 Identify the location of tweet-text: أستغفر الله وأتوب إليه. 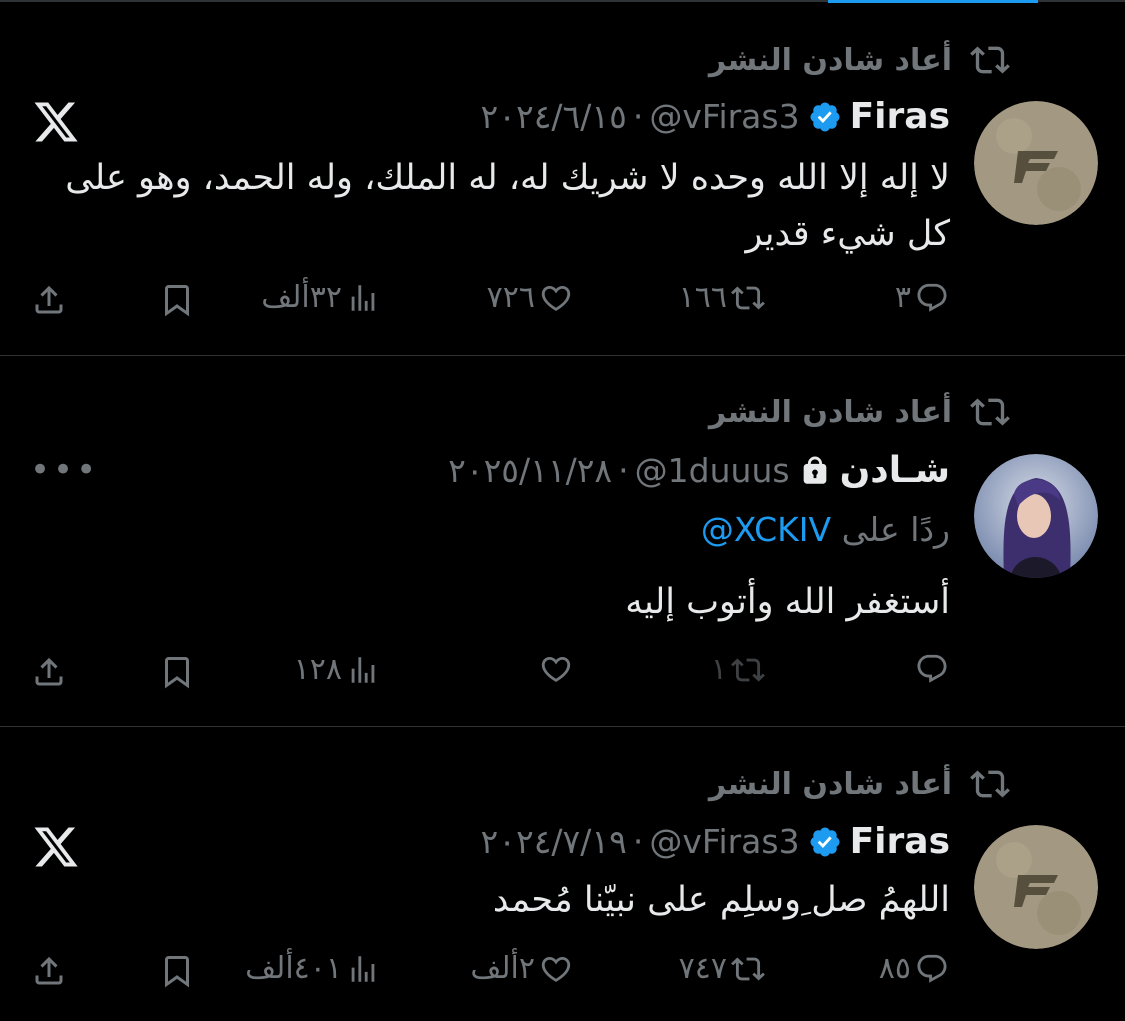
(787, 602).